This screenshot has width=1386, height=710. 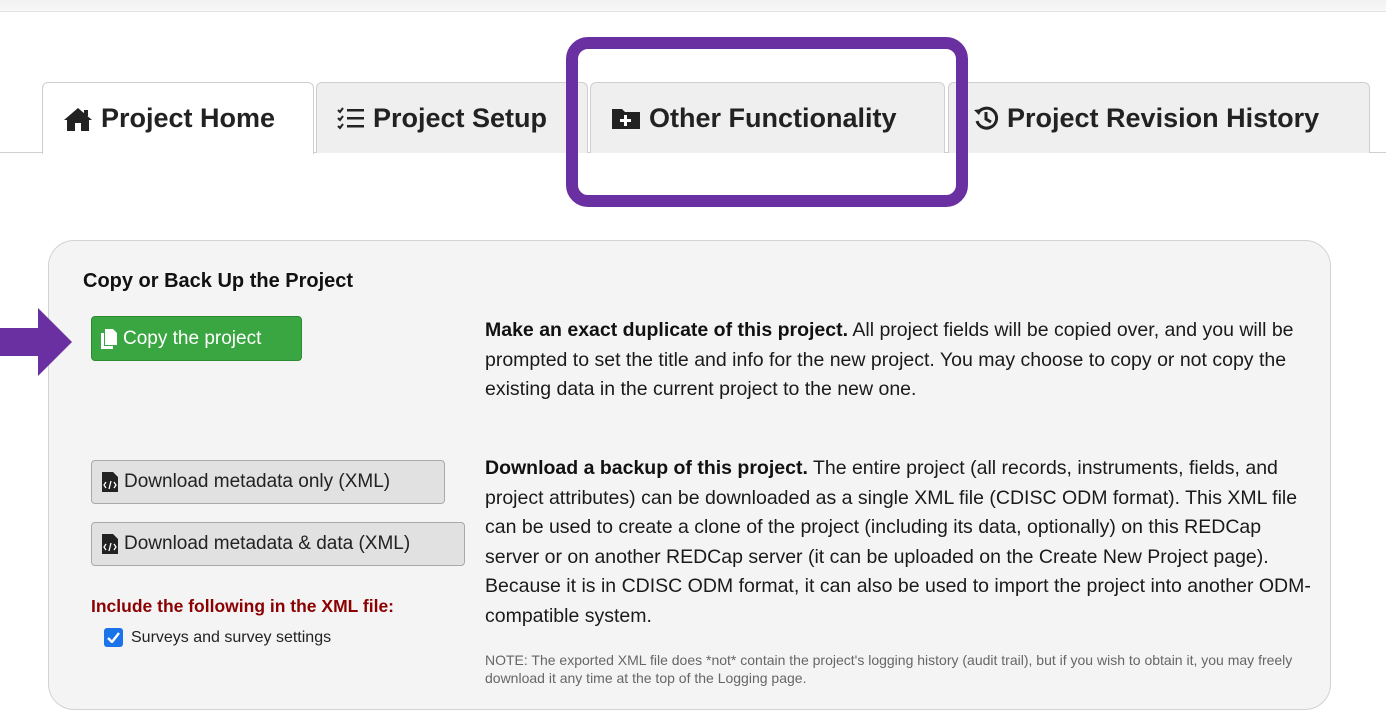 I want to click on include-label: Include the following in the XML file:, so click(x=243, y=606).